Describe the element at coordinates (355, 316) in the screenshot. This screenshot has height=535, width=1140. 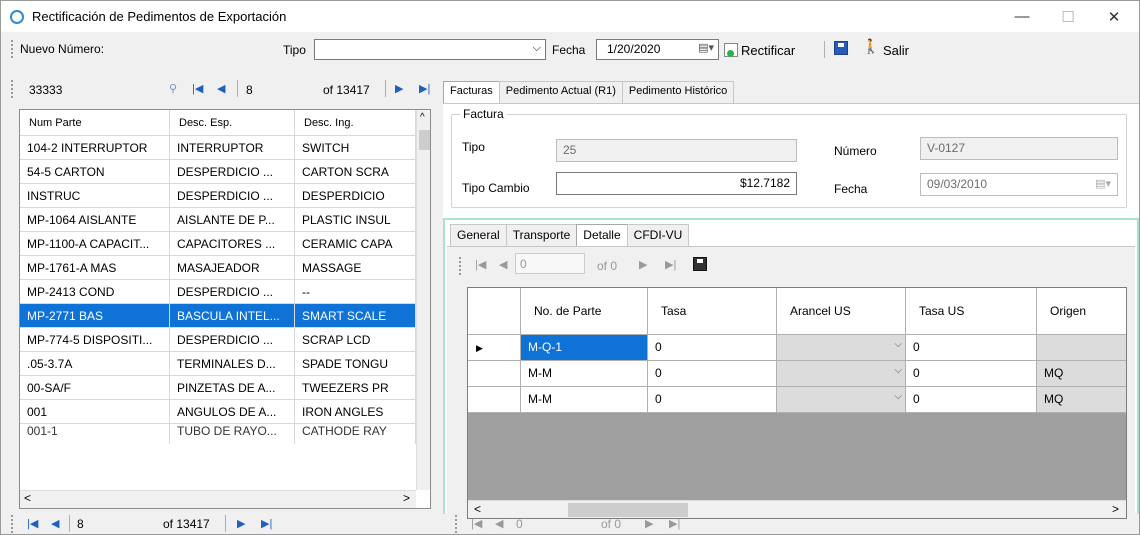
I see `cell: SMART SCALE` at that location.